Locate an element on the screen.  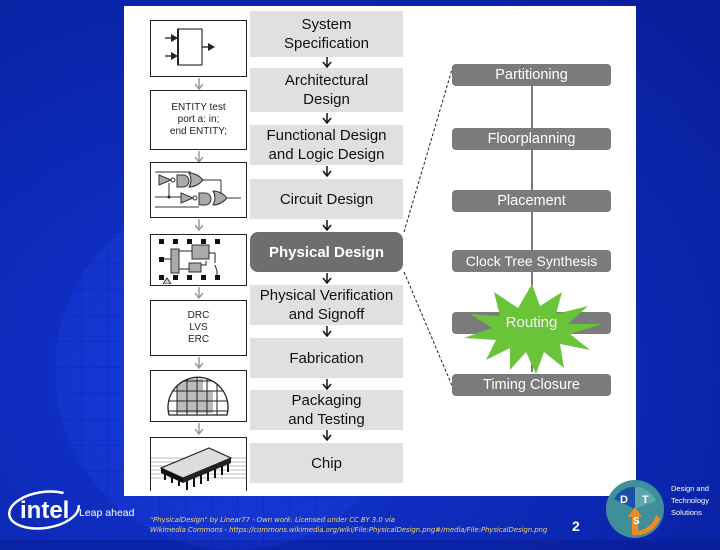
step-clock-tree-synthesis: Clock Tree Synthesis is located at coordinates (531, 261).